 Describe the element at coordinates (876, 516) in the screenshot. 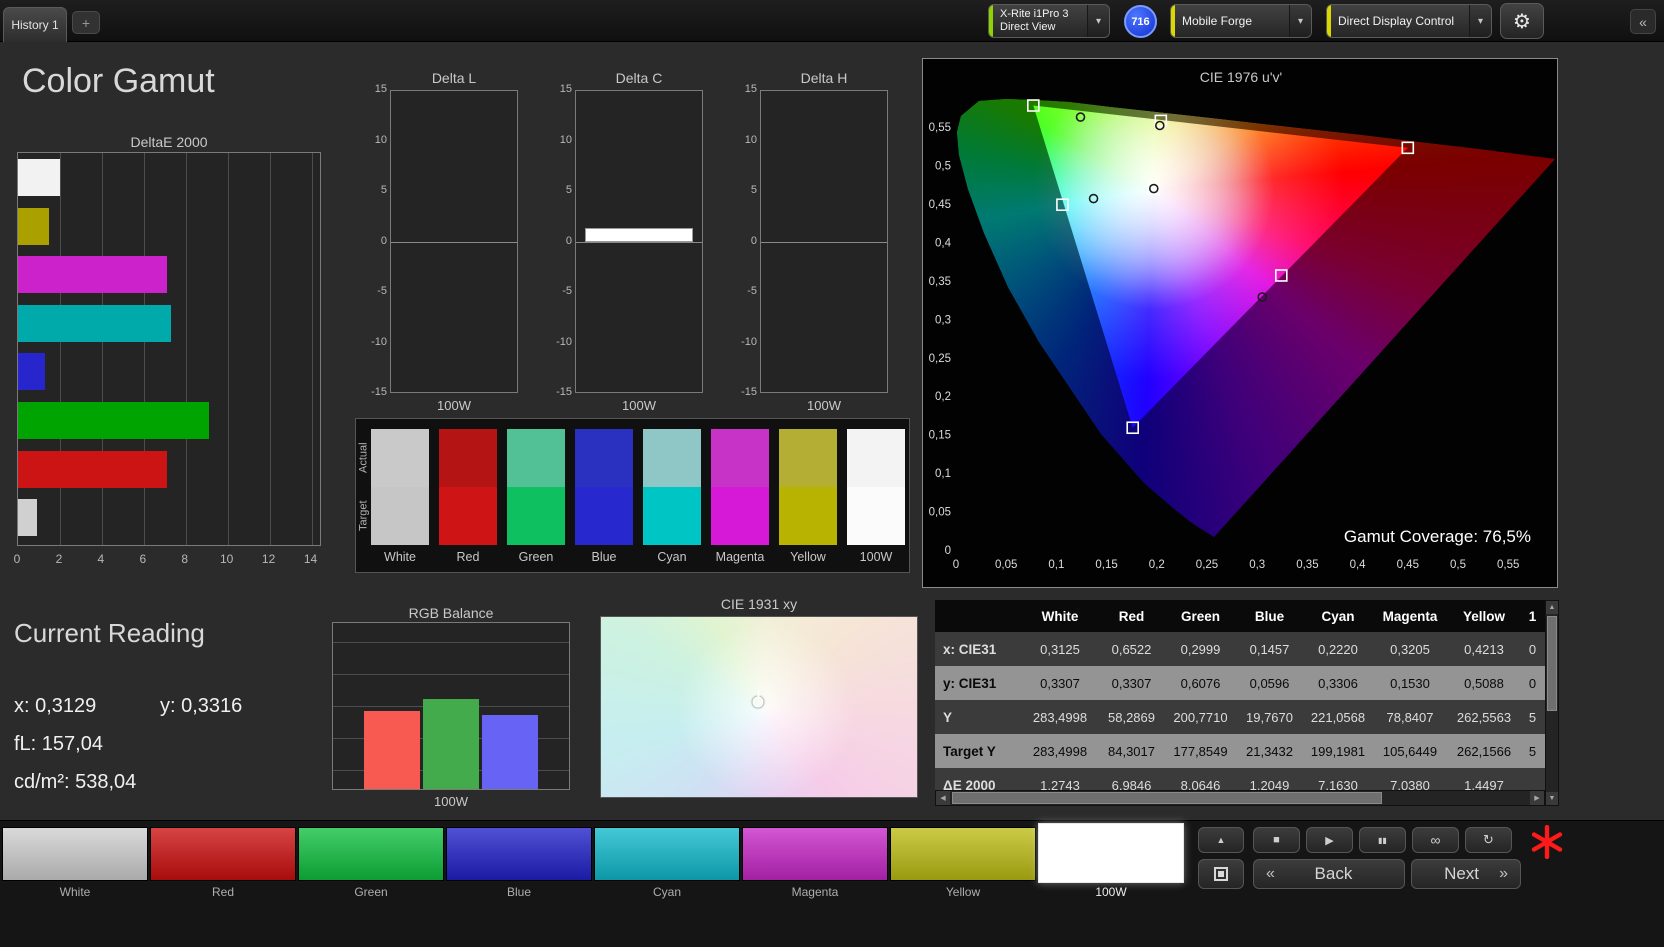

I see `swatch-target-100w` at that location.